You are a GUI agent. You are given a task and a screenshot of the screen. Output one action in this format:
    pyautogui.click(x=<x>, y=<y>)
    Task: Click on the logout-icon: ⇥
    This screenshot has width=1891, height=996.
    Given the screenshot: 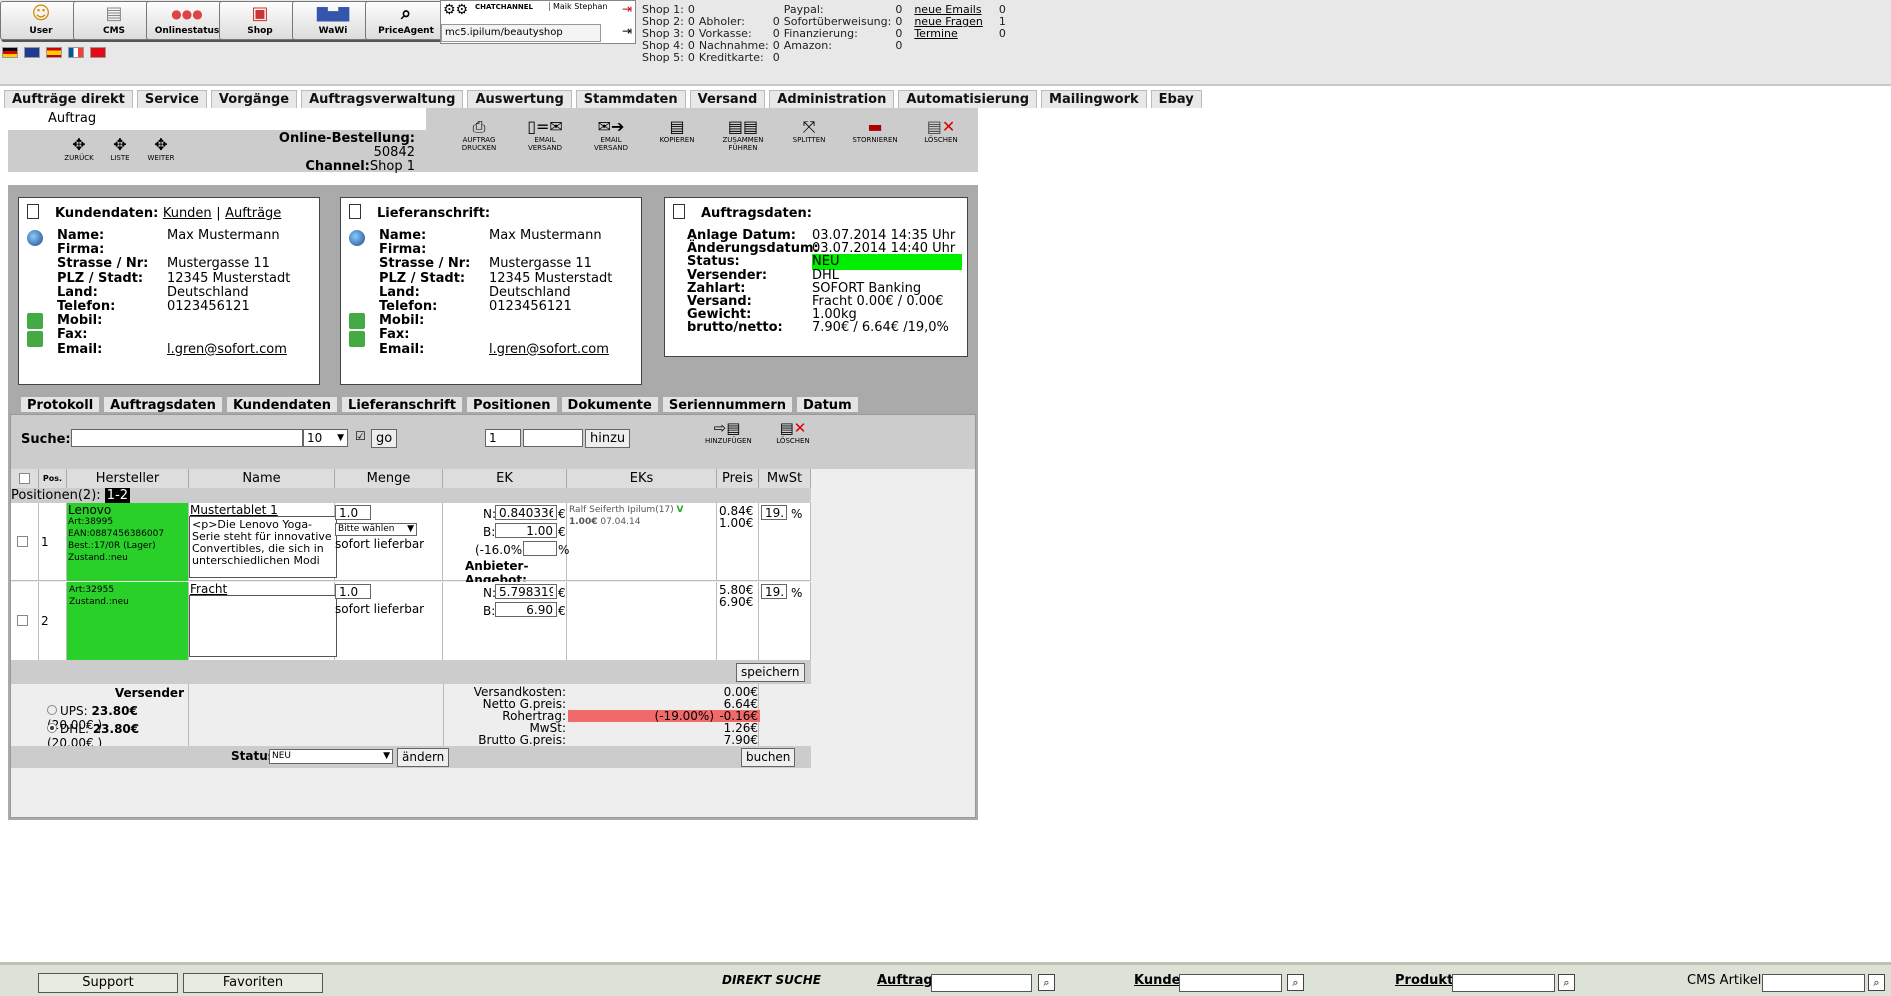 What is the action you would take?
    pyautogui.click(x=627, y=9)
    